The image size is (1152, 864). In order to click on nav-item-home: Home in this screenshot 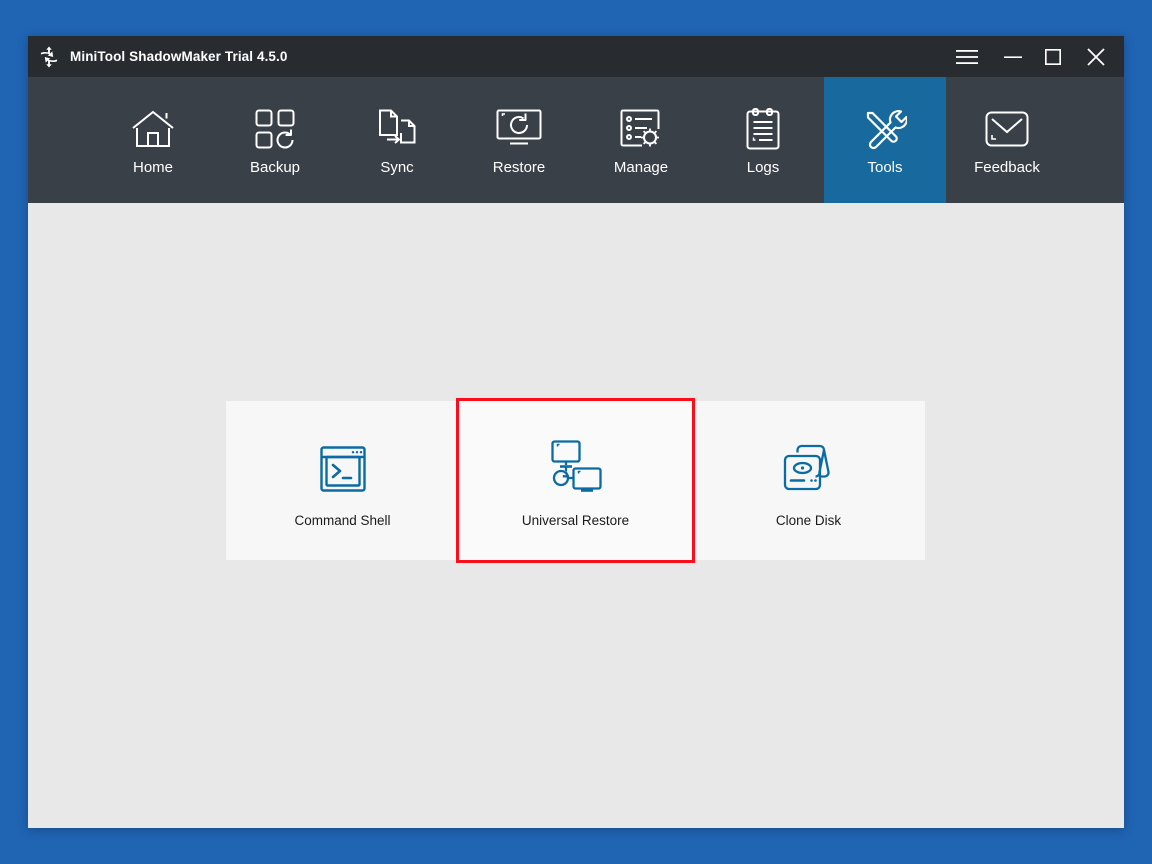, I will do `click(153, 140)`.